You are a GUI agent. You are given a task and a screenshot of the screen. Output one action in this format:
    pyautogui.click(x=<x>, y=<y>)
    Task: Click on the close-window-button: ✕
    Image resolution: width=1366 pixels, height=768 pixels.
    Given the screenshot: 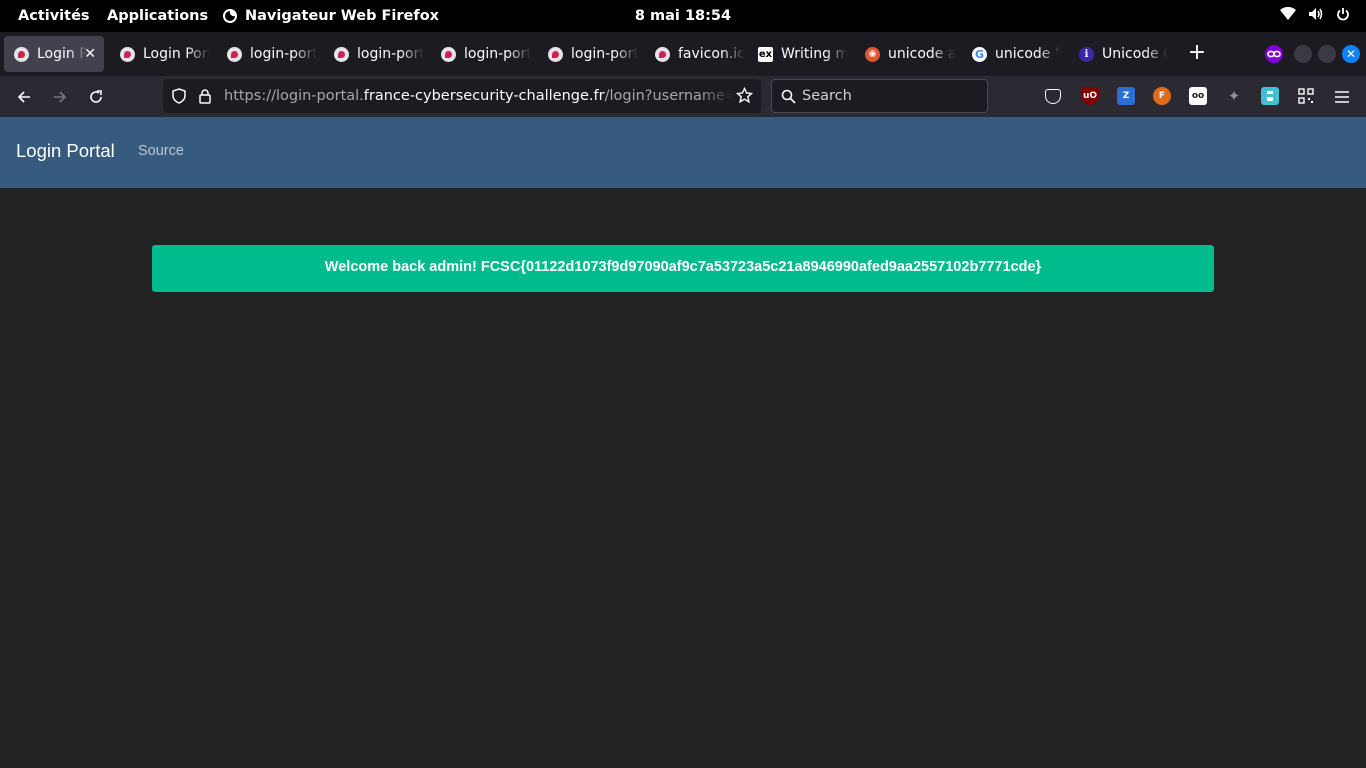 What is the action you would take?
    pyautogui.click(x=1351, y=54)
    